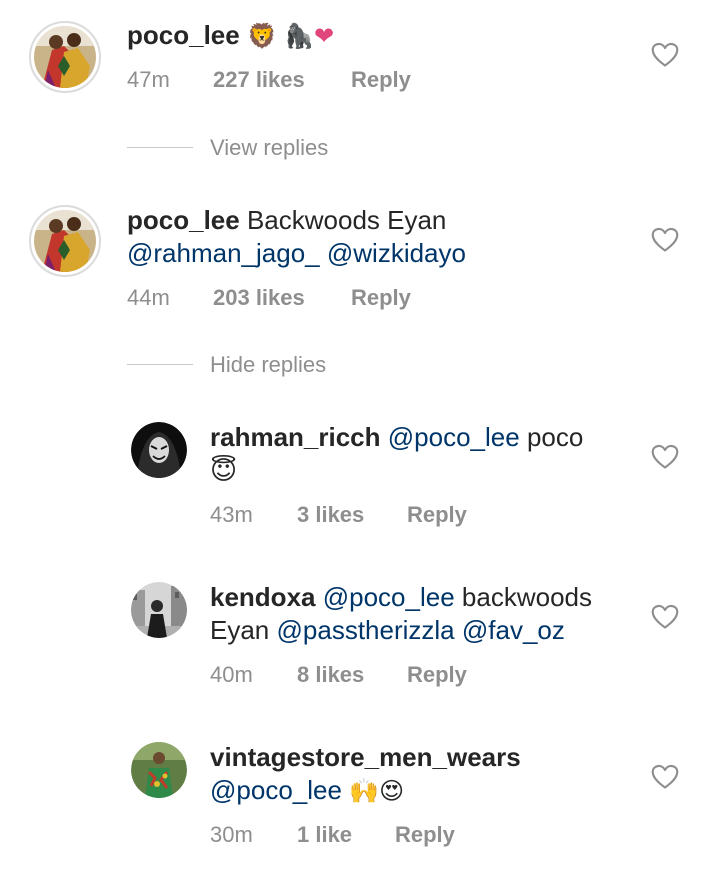 The height and width of the screenshot is (878, 720). What do you see at coordinates (526, 597) in the screenshot?
I see `reply-body: backwoods` at bounding box center [526, 597].